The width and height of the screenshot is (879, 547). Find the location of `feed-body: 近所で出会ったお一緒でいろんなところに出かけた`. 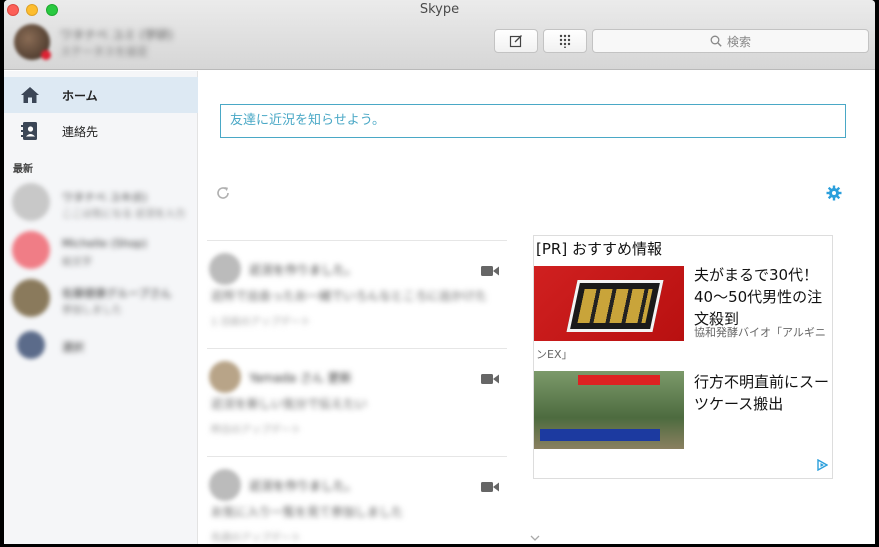

feed-body: 近所で出会ったお一緒でいろんなところに出かけた is located at coordinates (349, 296).